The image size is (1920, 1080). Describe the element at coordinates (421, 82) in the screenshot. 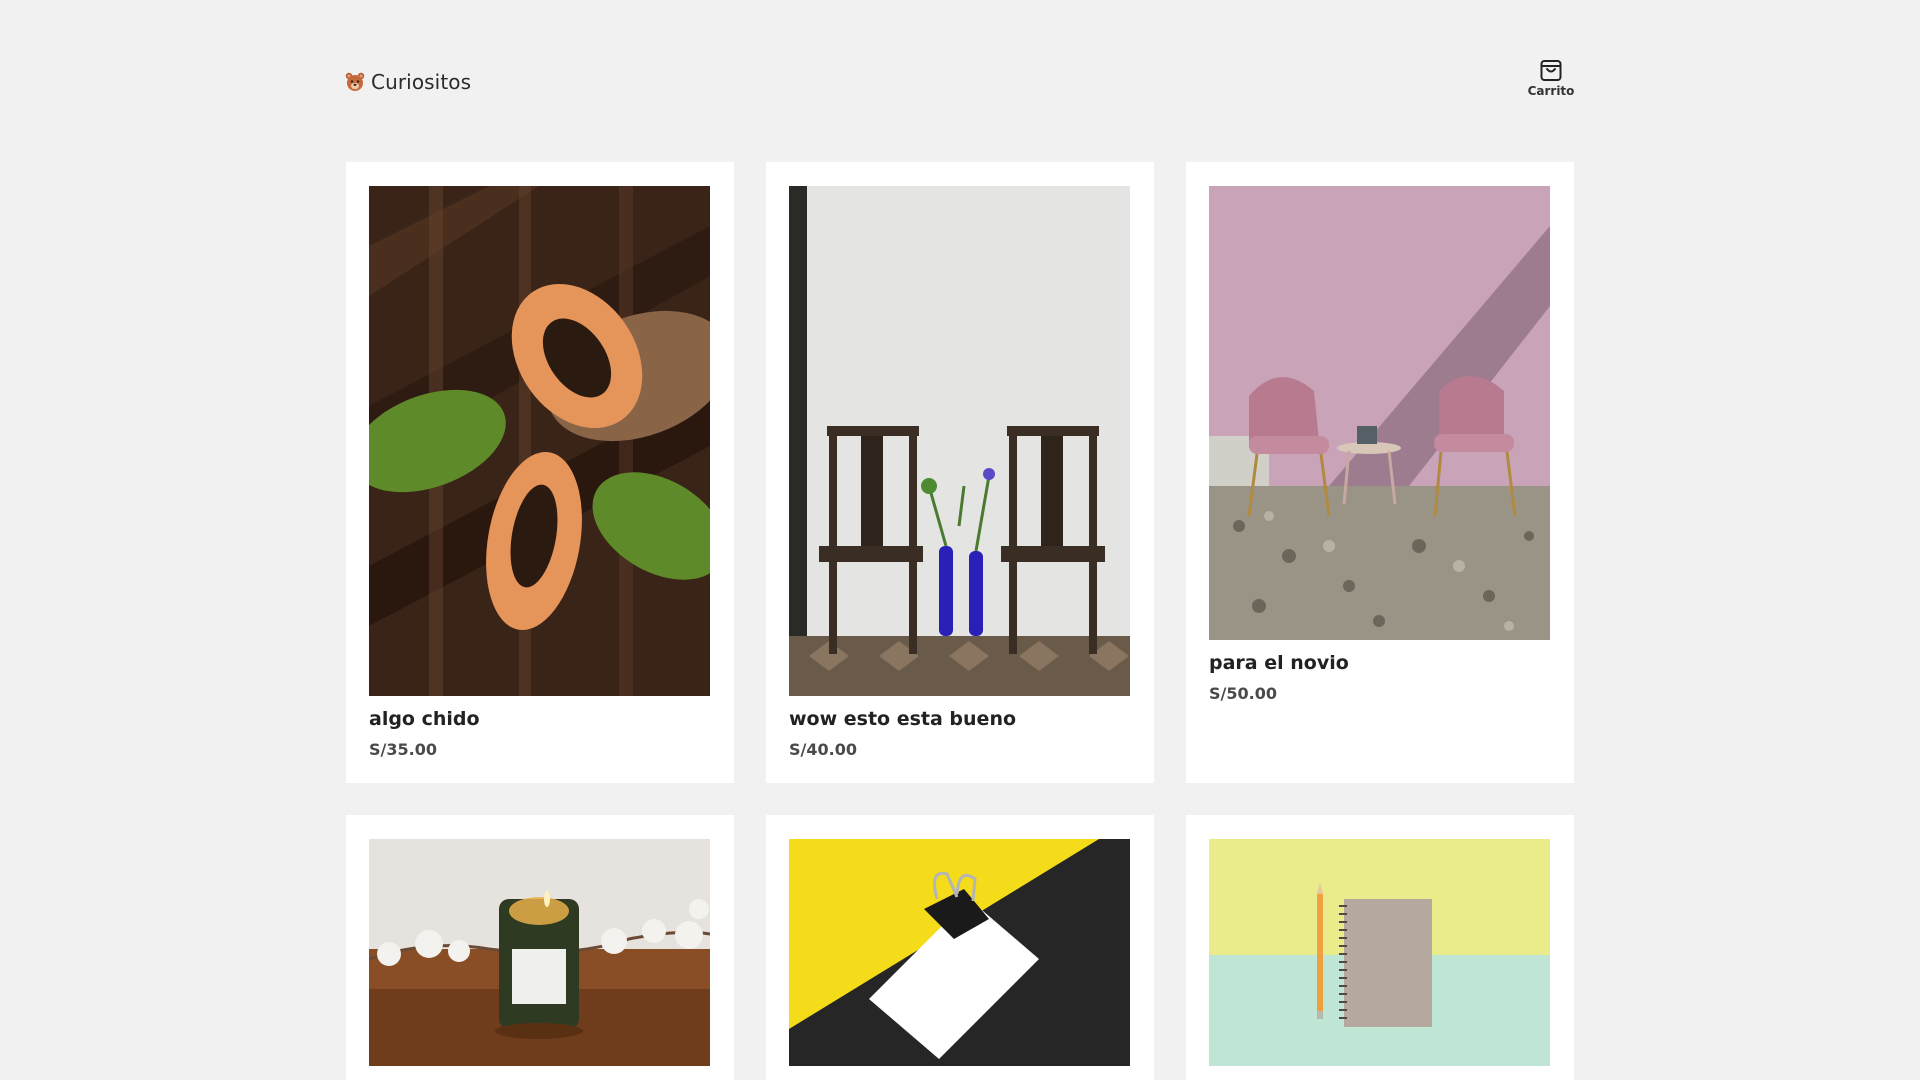

I see `brand-name: Curiositos` at that location.